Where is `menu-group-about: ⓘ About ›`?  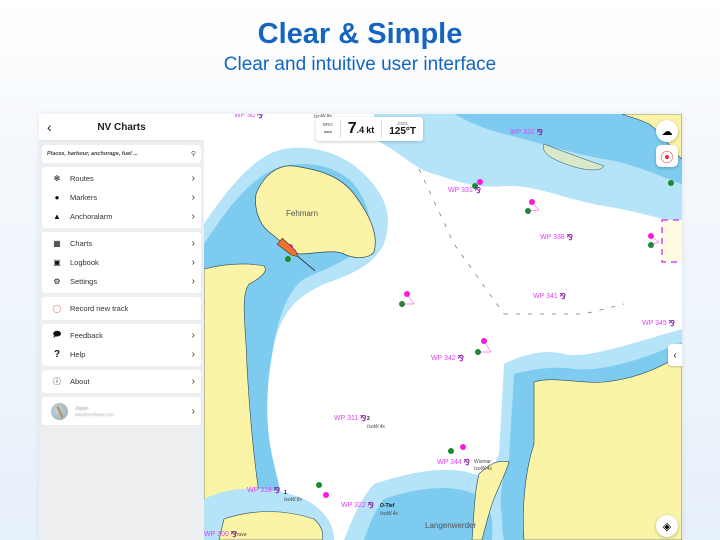
menu-group-about: ⓘ About › is located at coordinates (121, 381).